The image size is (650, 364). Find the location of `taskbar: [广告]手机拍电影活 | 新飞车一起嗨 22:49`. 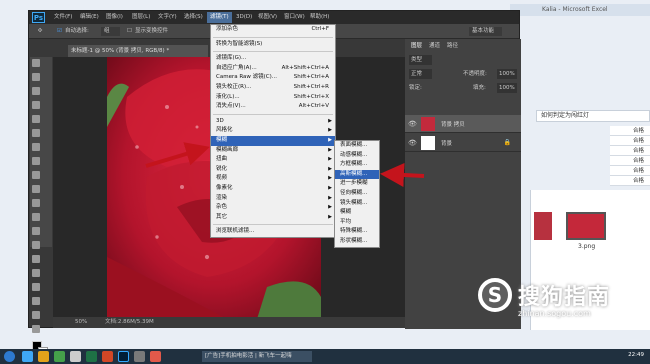

taskbar: [广告]手机拍电影活 | 新飞车一起嗨 22:49 is located at coordinates (325, 356).